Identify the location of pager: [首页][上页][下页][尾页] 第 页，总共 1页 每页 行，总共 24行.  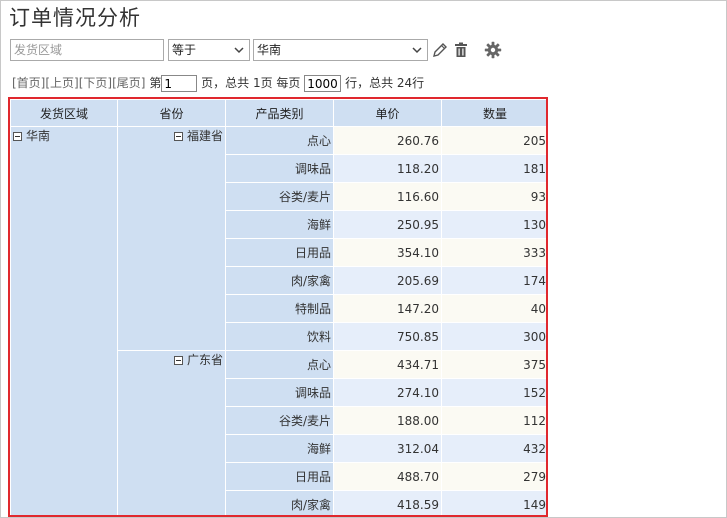
(218, 83).